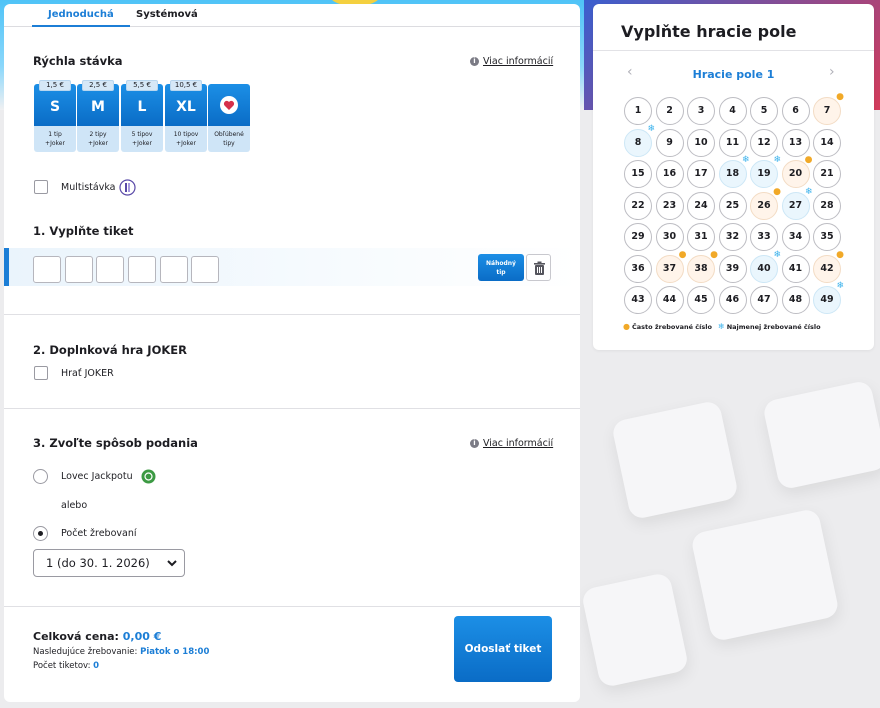  Describe the element at coordinates (97, 636) in the screenshot. I see `total-price: Celková cena: 0,00 €` at that location.